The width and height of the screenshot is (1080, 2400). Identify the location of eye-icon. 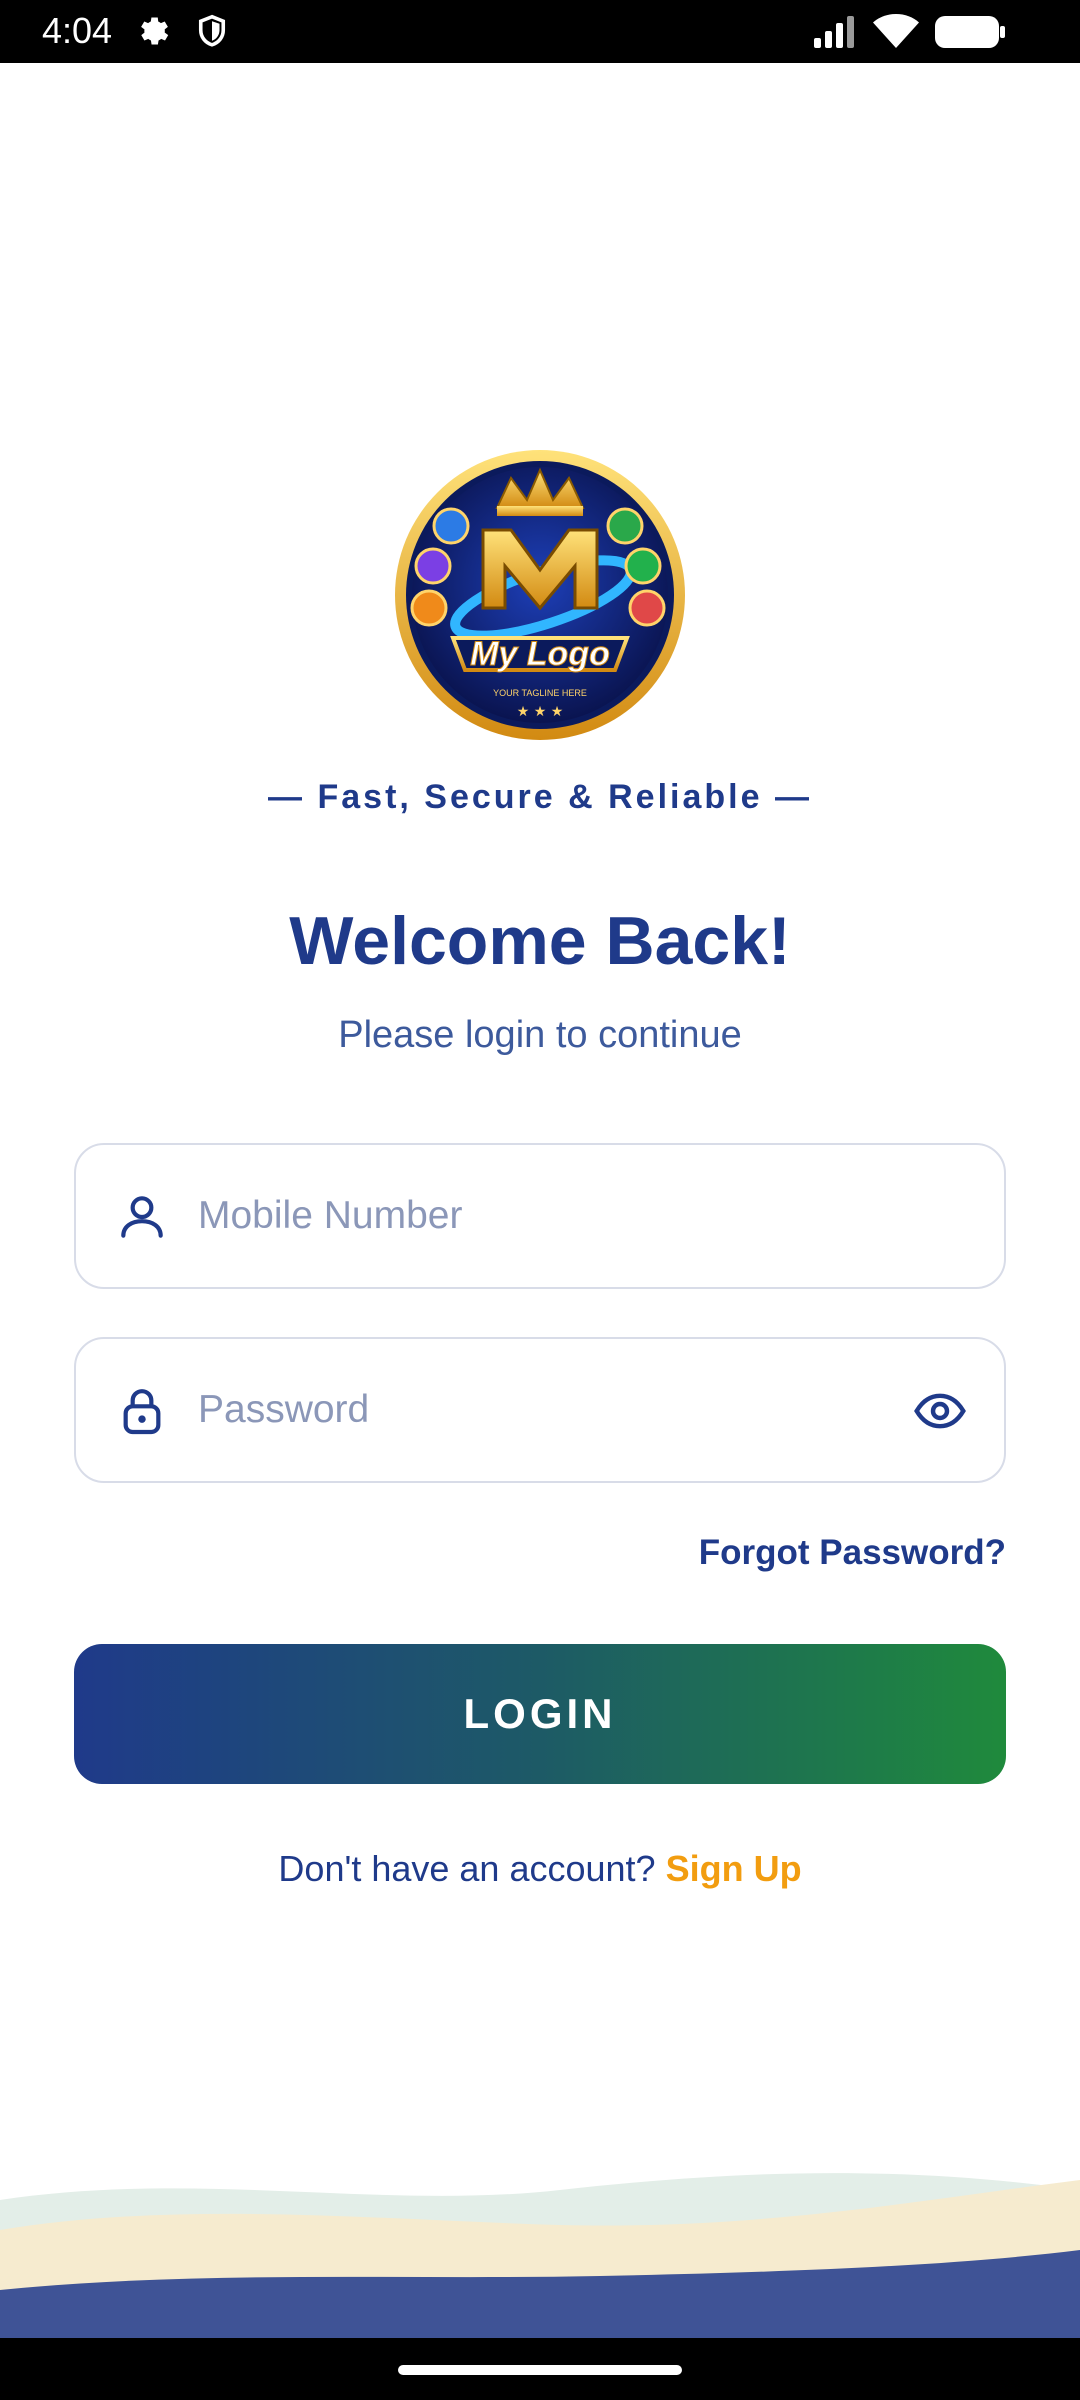
(940, 1411).